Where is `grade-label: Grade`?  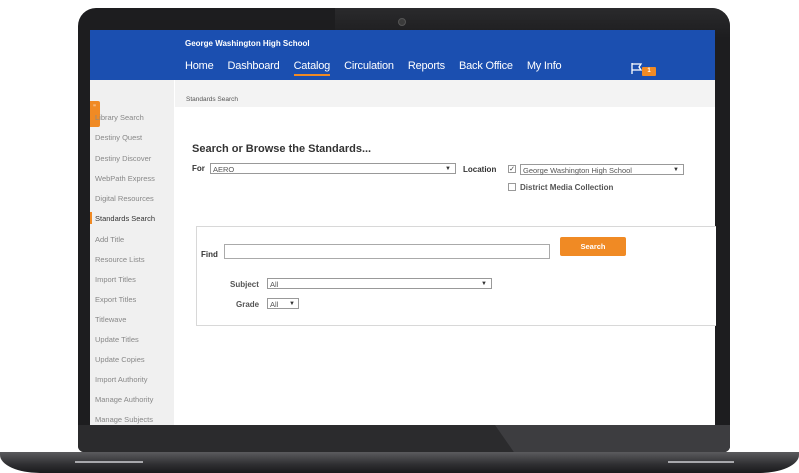 grade-label: Grade is located at coordinates (248, 304).